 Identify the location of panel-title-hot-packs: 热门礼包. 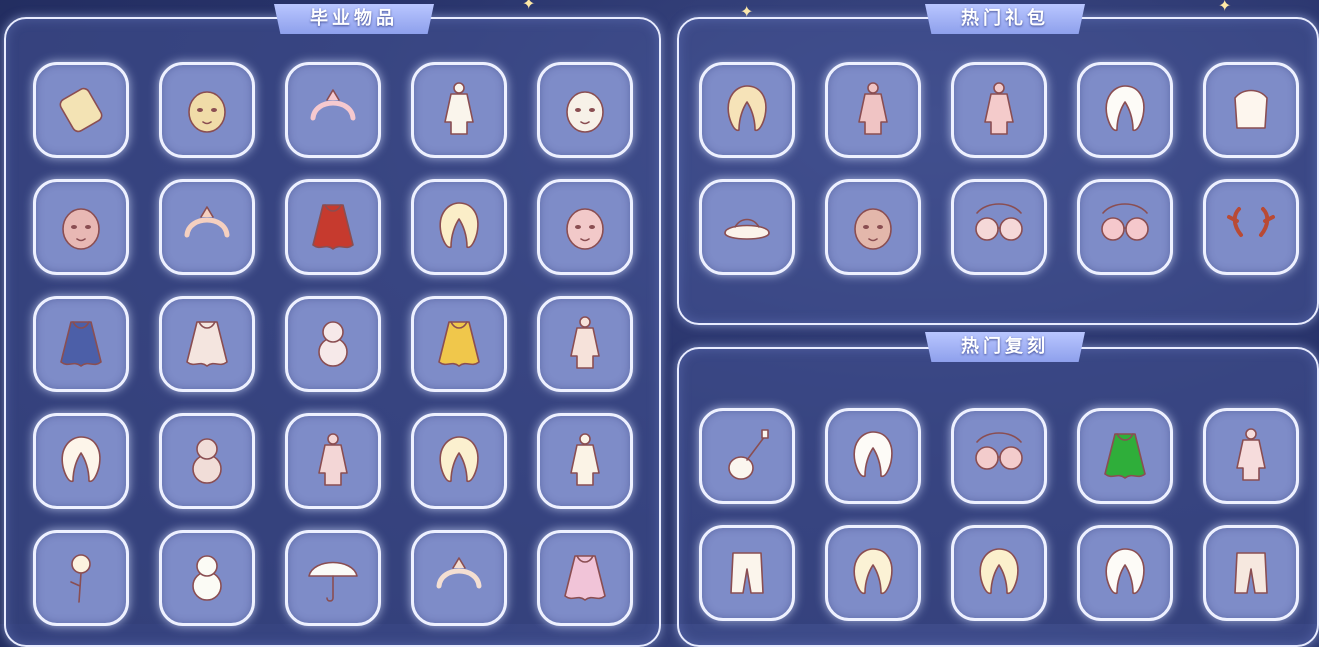
(1005, 19).